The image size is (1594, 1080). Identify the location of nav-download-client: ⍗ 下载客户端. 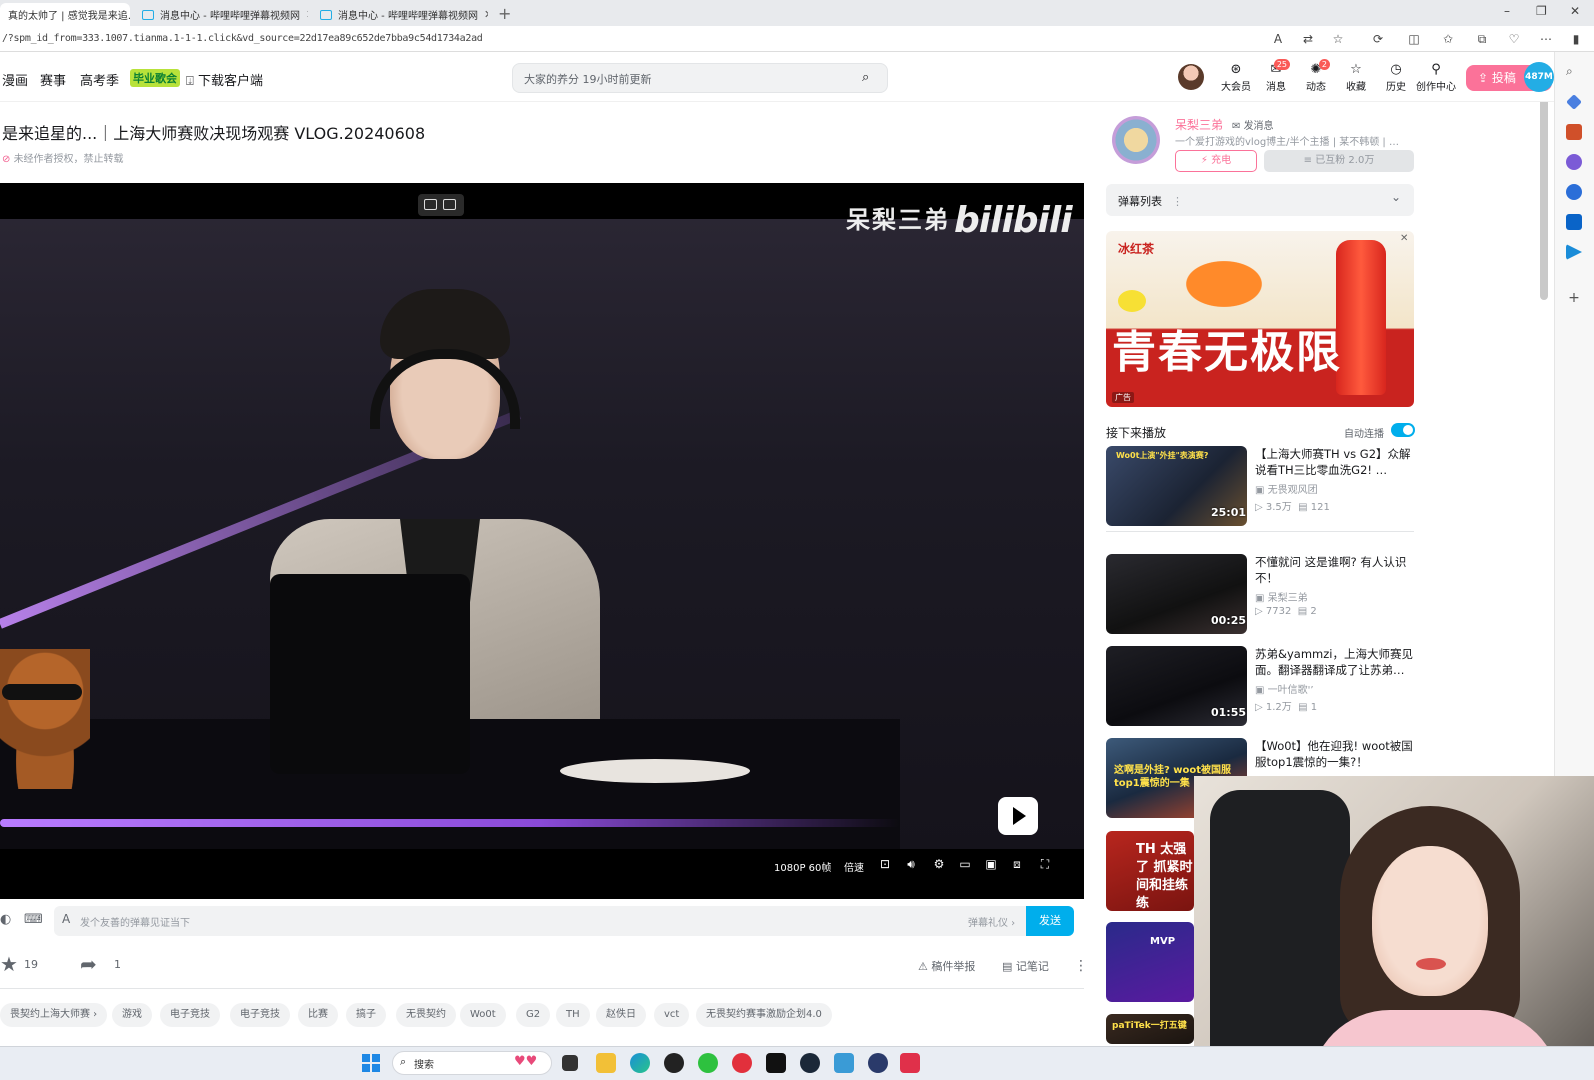
(224, 79).